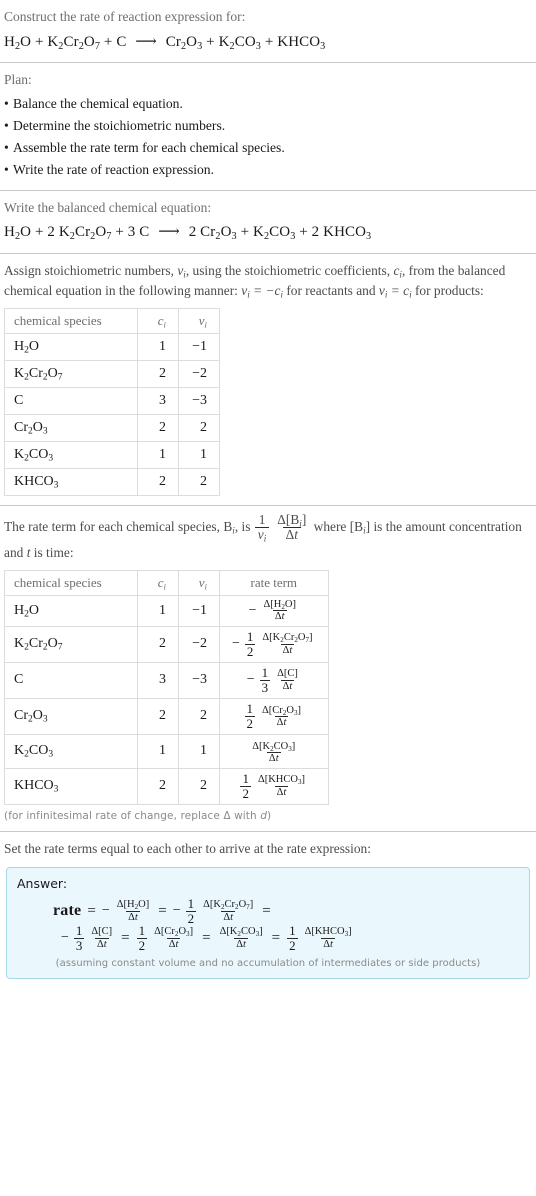  I want to click on delta-fraction: Δ[K2Cr2O7] Δt, so click(228, 911).